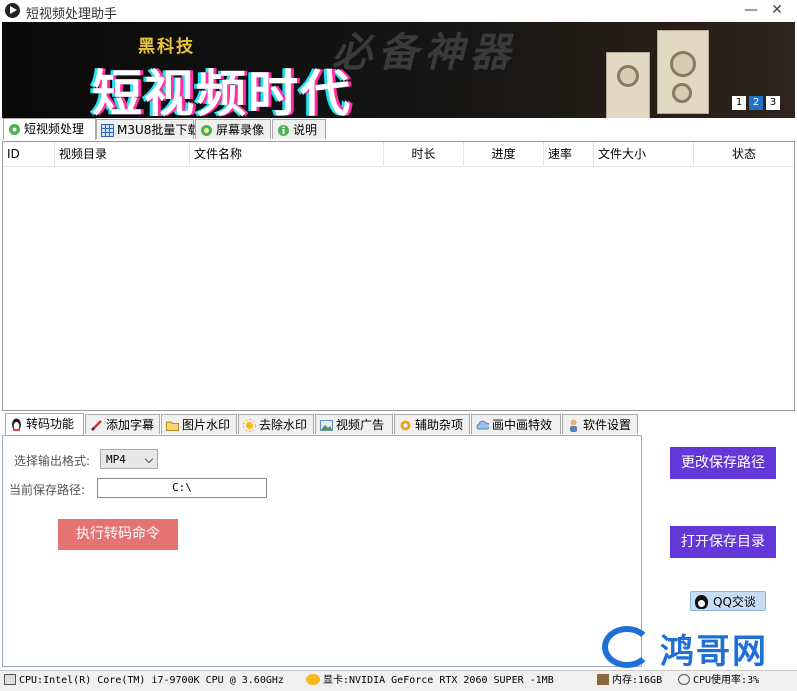 The width and height of the screenshot is (797, 691). Describe the element at coordinates (718, 681) in the screenshot. I see `status-cpu-usage: CPU使用率:3%` at that location.